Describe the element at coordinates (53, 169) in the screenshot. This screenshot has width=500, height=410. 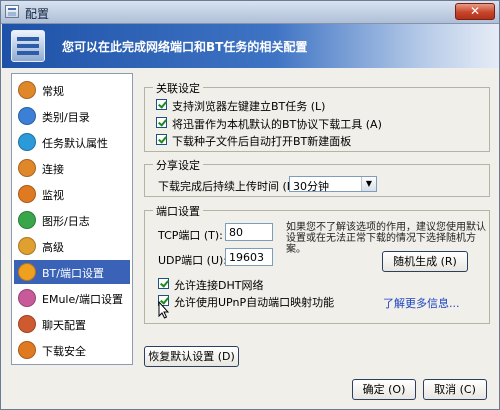
I see `sidebar-item-label: 连接` at that location.